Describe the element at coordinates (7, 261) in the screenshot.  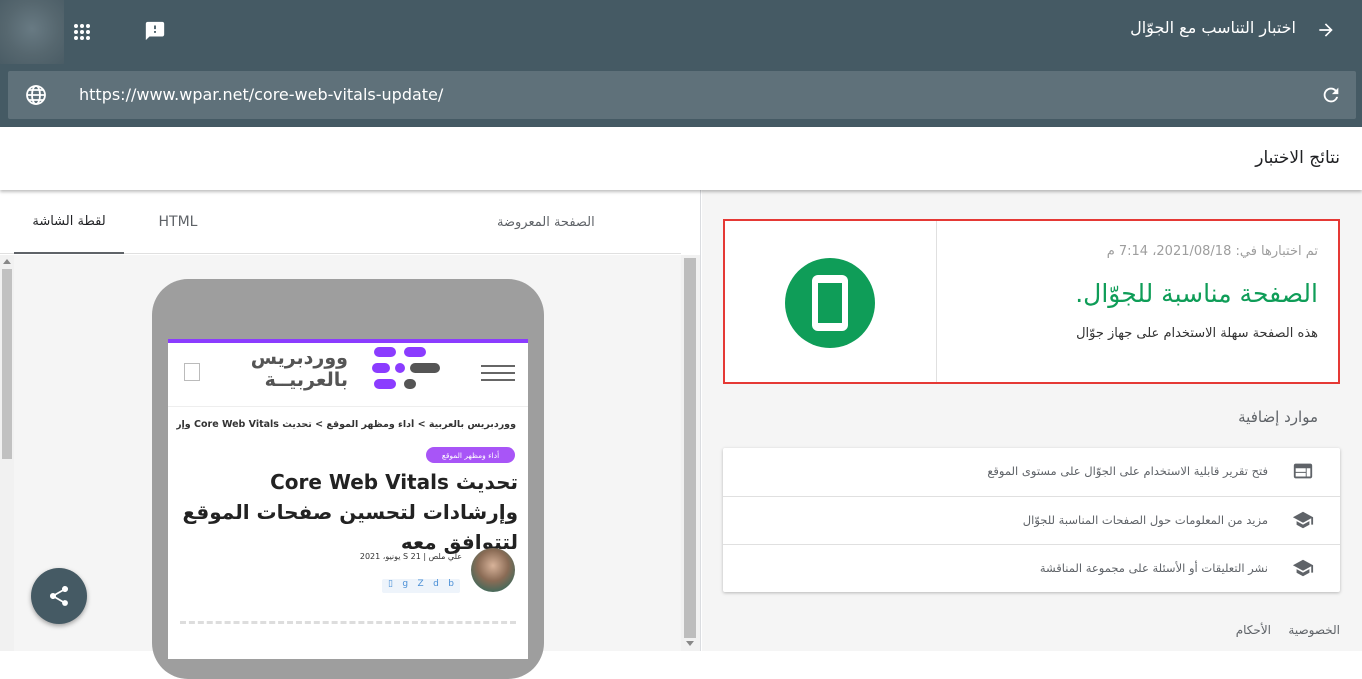
I see `scroll-up-arrow-icon` at that location.